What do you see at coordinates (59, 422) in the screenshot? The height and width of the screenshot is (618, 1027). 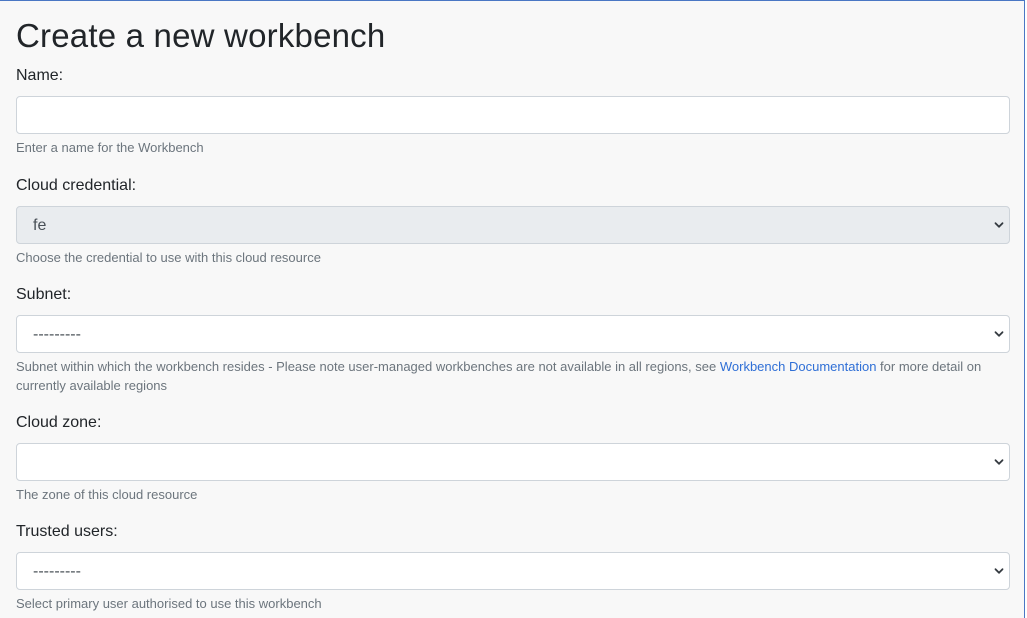 I see `cloud-zone-label: Cloud zone:` at bounding box center [59, 422].